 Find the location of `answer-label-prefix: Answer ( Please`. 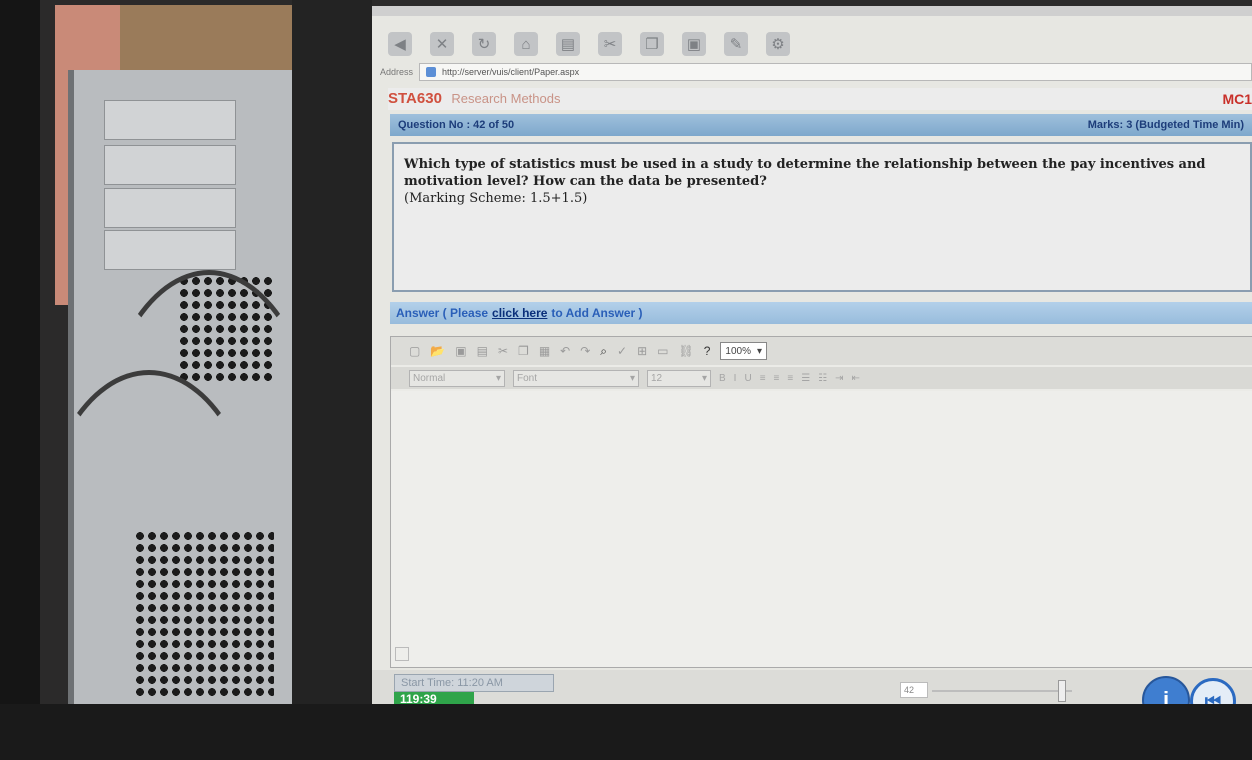

answer-label-prefix: Answer ( Please is located at coordinates (442, 313).